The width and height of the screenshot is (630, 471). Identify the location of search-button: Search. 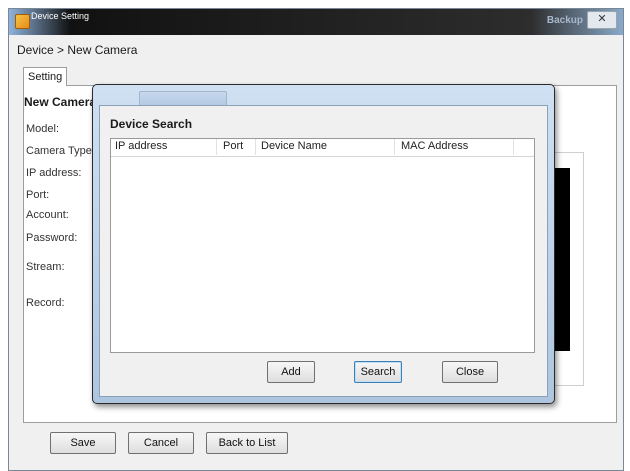
(378, 372).